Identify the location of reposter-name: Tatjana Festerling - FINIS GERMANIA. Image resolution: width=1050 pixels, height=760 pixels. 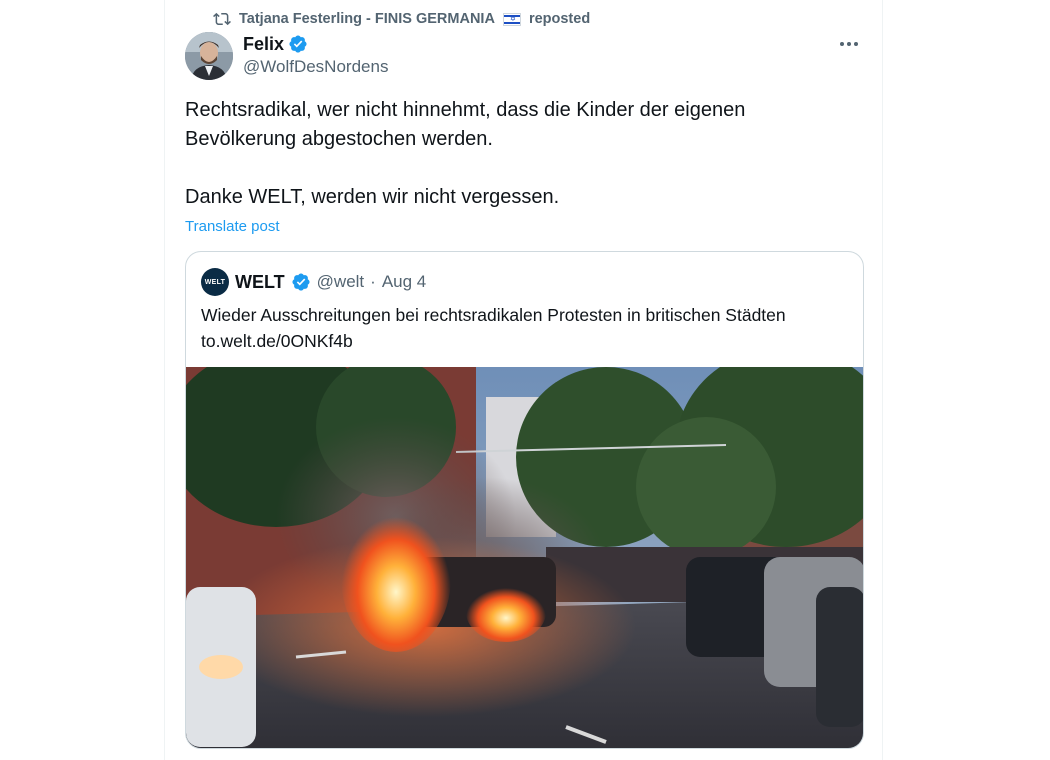
(367, 19).